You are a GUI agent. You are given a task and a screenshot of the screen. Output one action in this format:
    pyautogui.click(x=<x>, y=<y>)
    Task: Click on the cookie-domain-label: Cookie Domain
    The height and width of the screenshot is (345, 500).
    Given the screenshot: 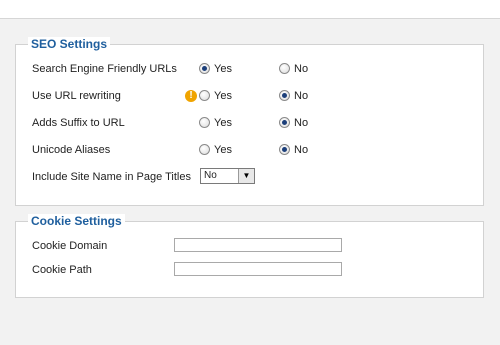 What is the action you would take?
    pyautogui.click(x=70, y=246)
    